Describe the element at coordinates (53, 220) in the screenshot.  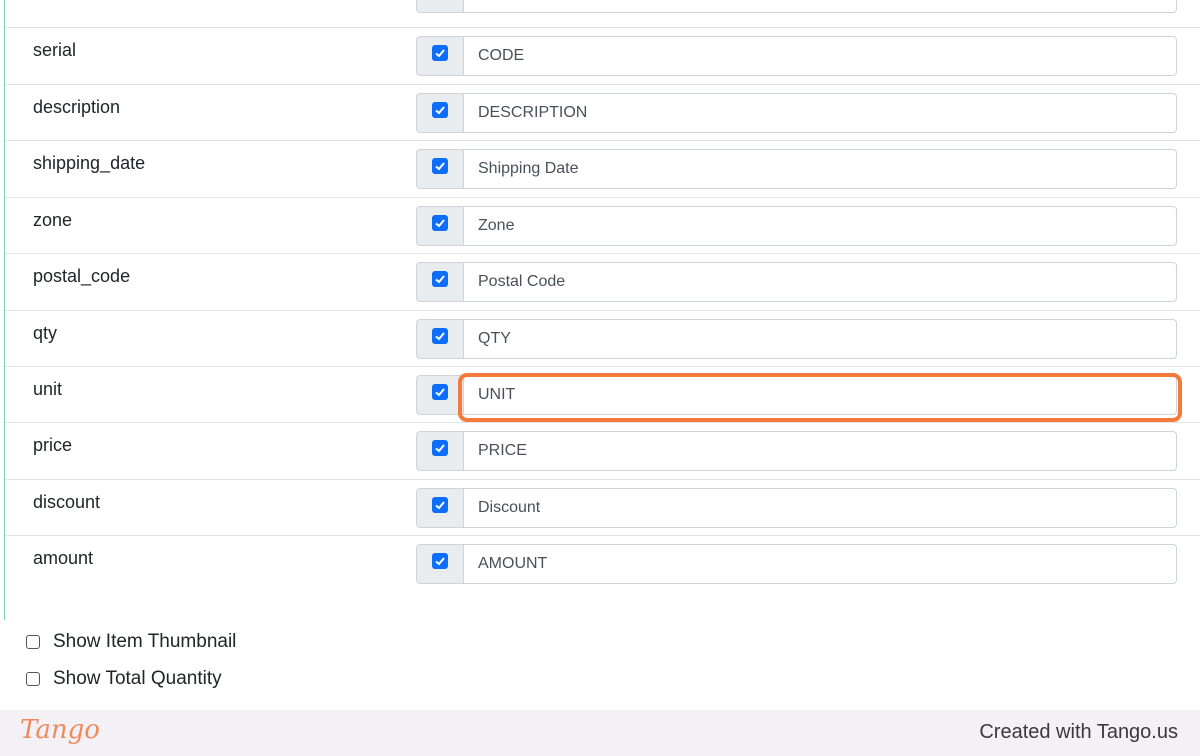
I see `field-key: zone` at that location.